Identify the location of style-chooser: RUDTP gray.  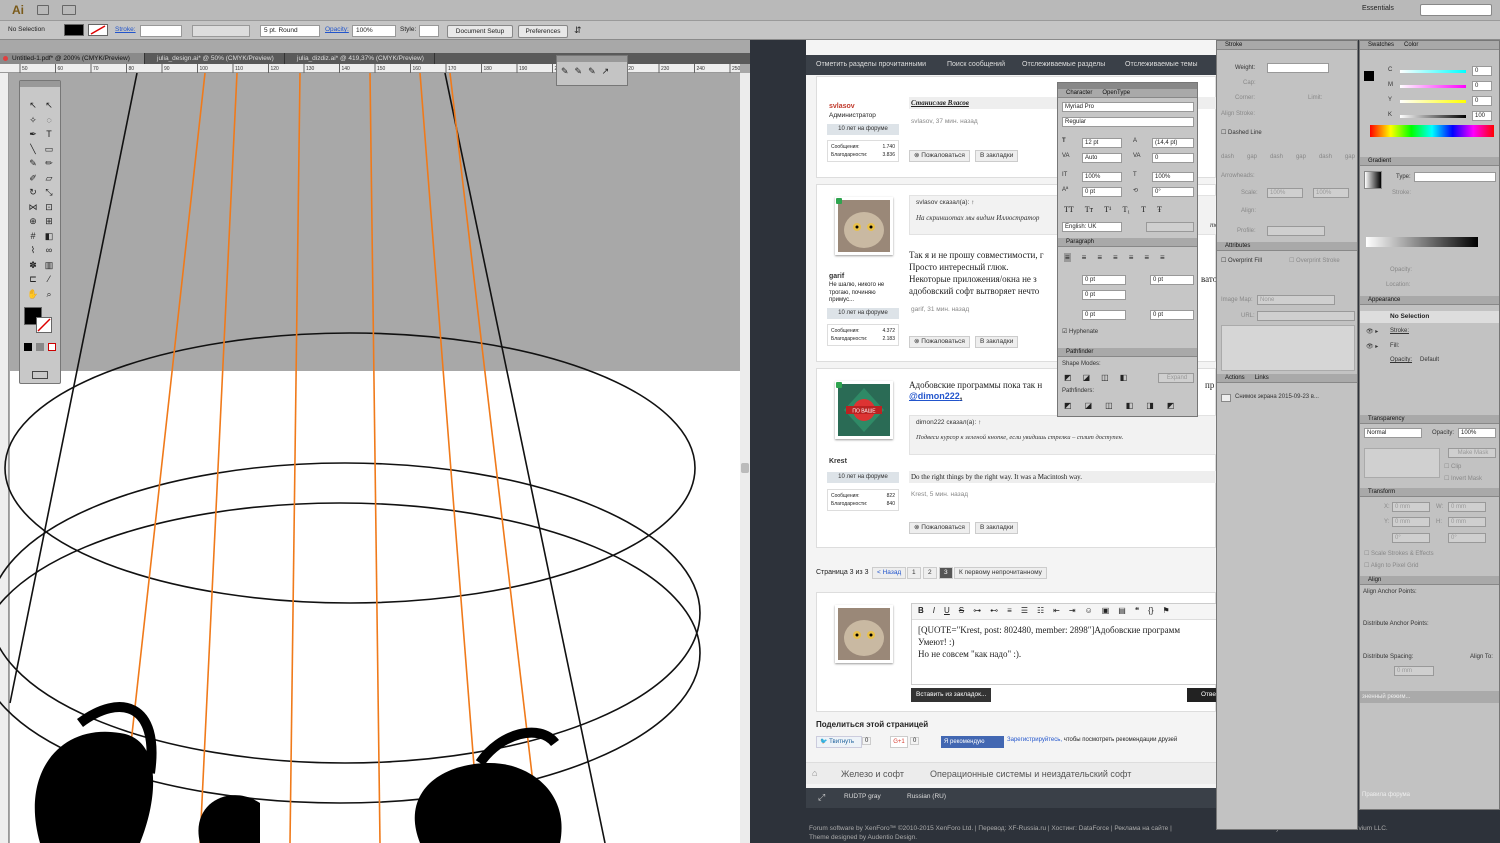
(862, 796).